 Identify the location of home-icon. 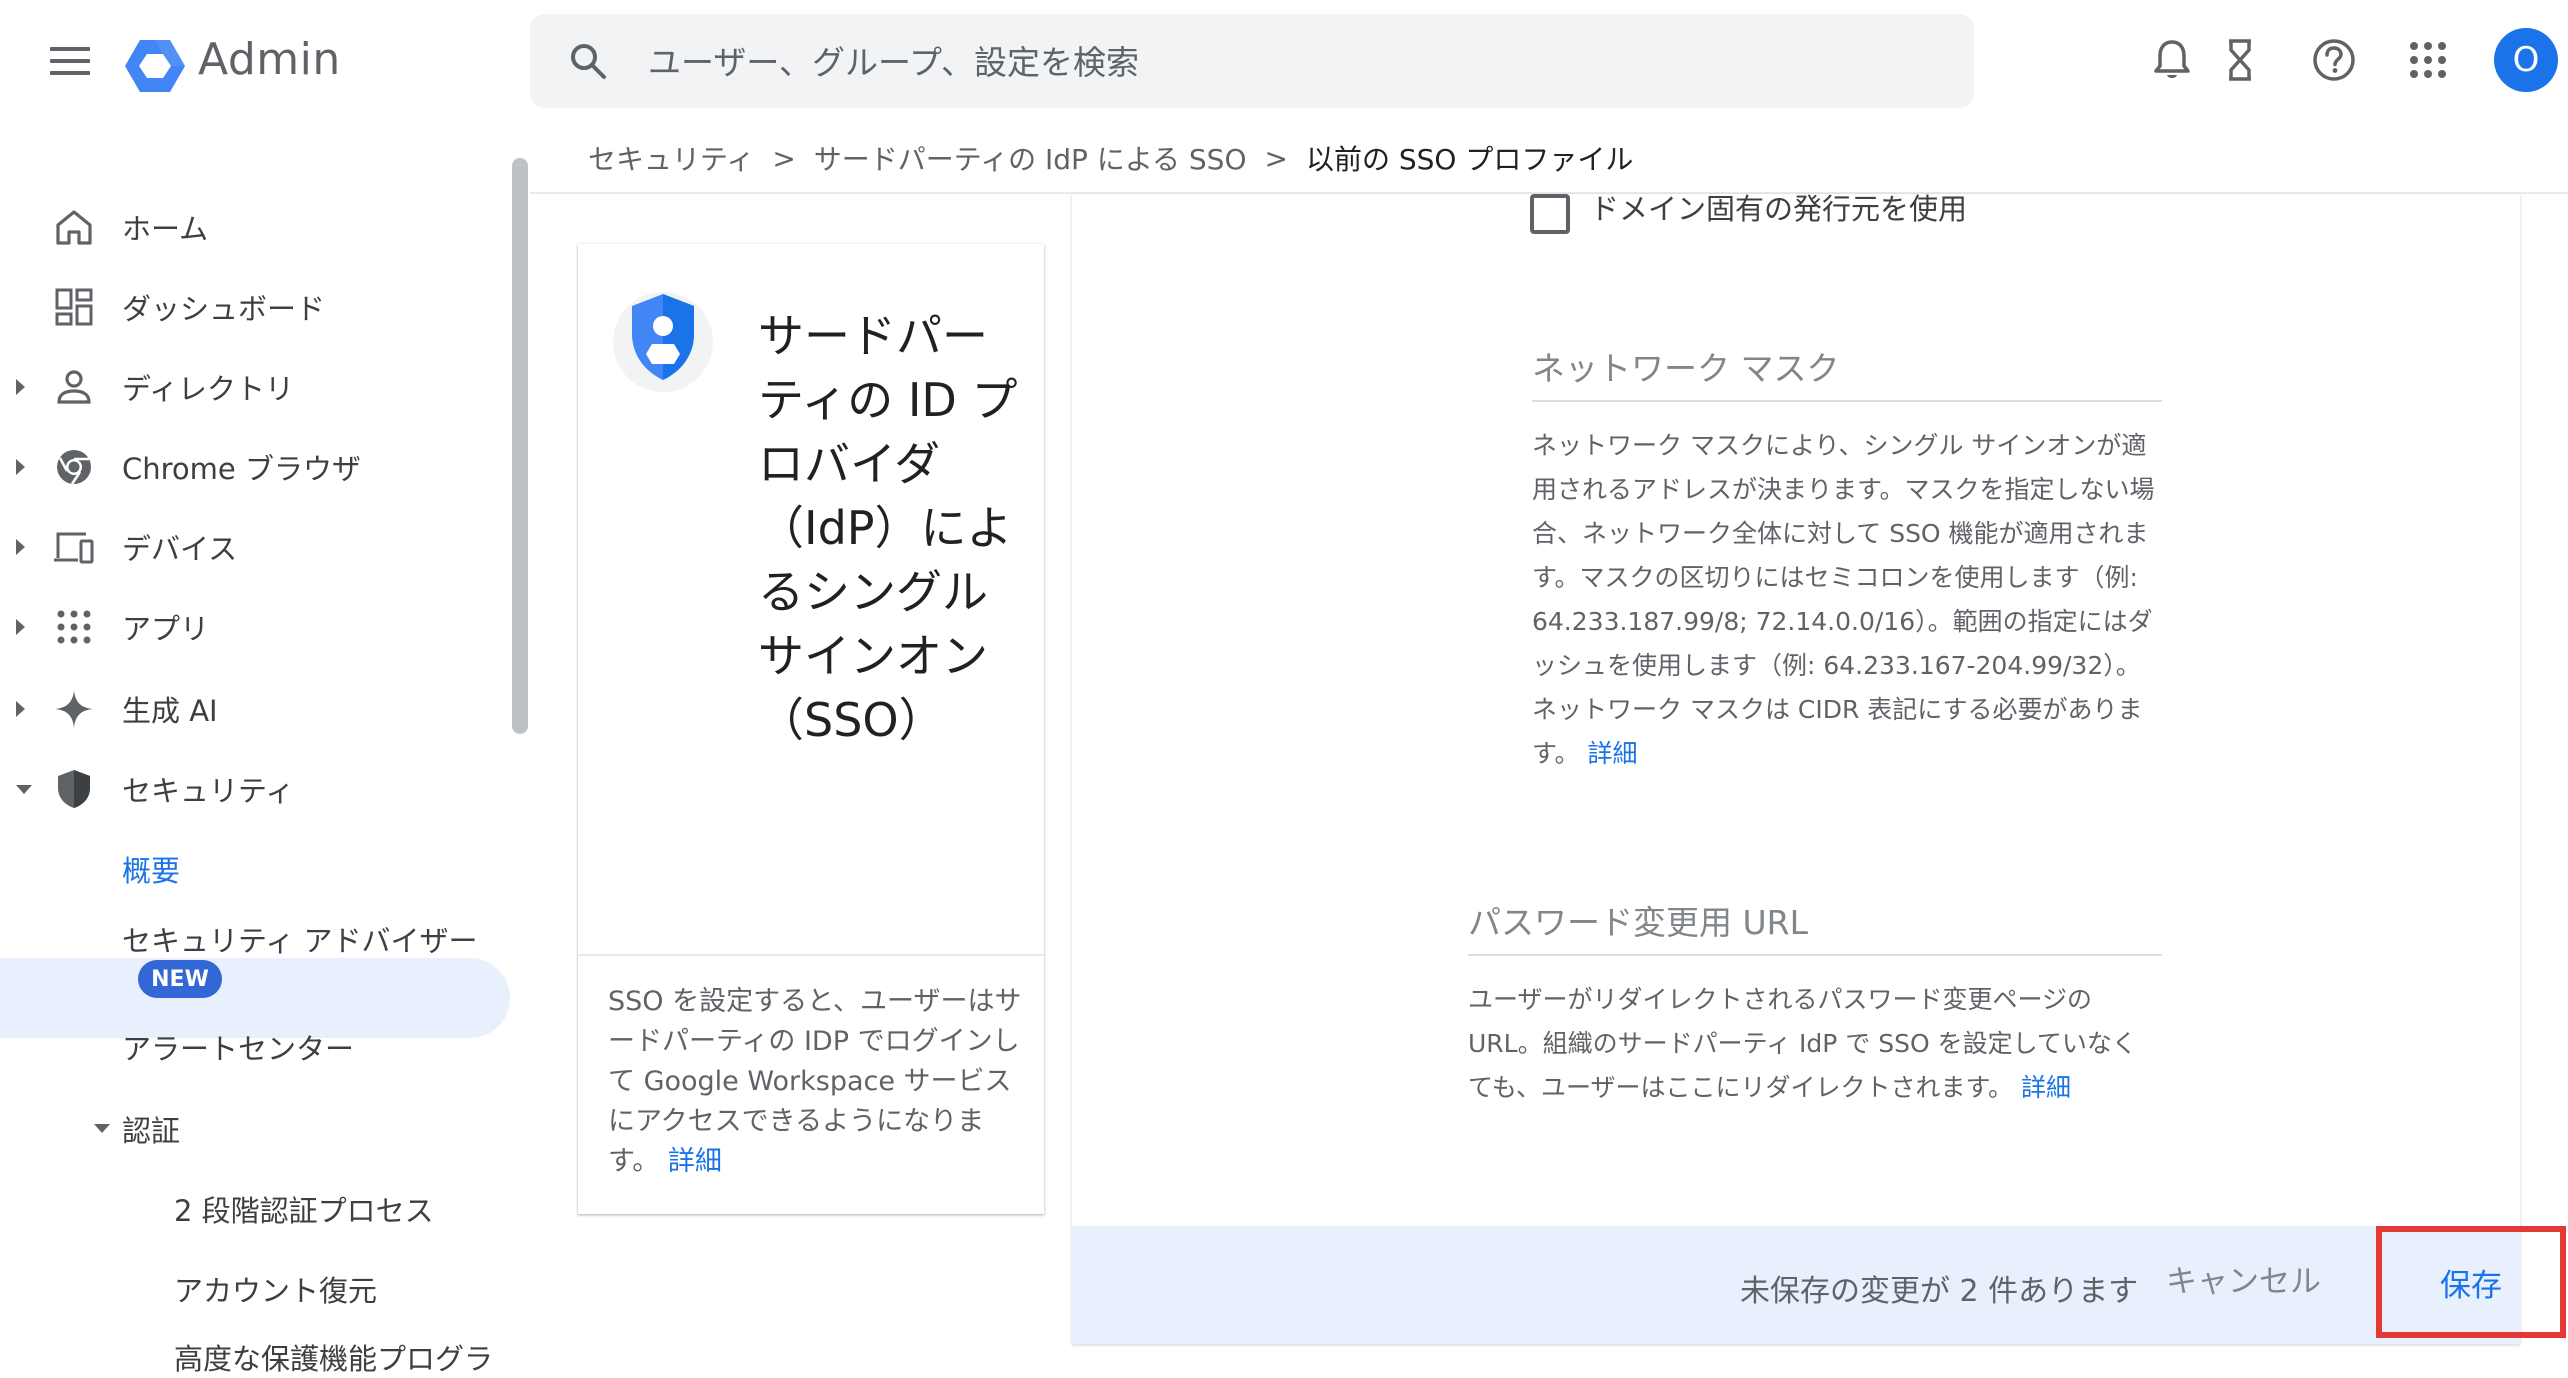
(74, 227).